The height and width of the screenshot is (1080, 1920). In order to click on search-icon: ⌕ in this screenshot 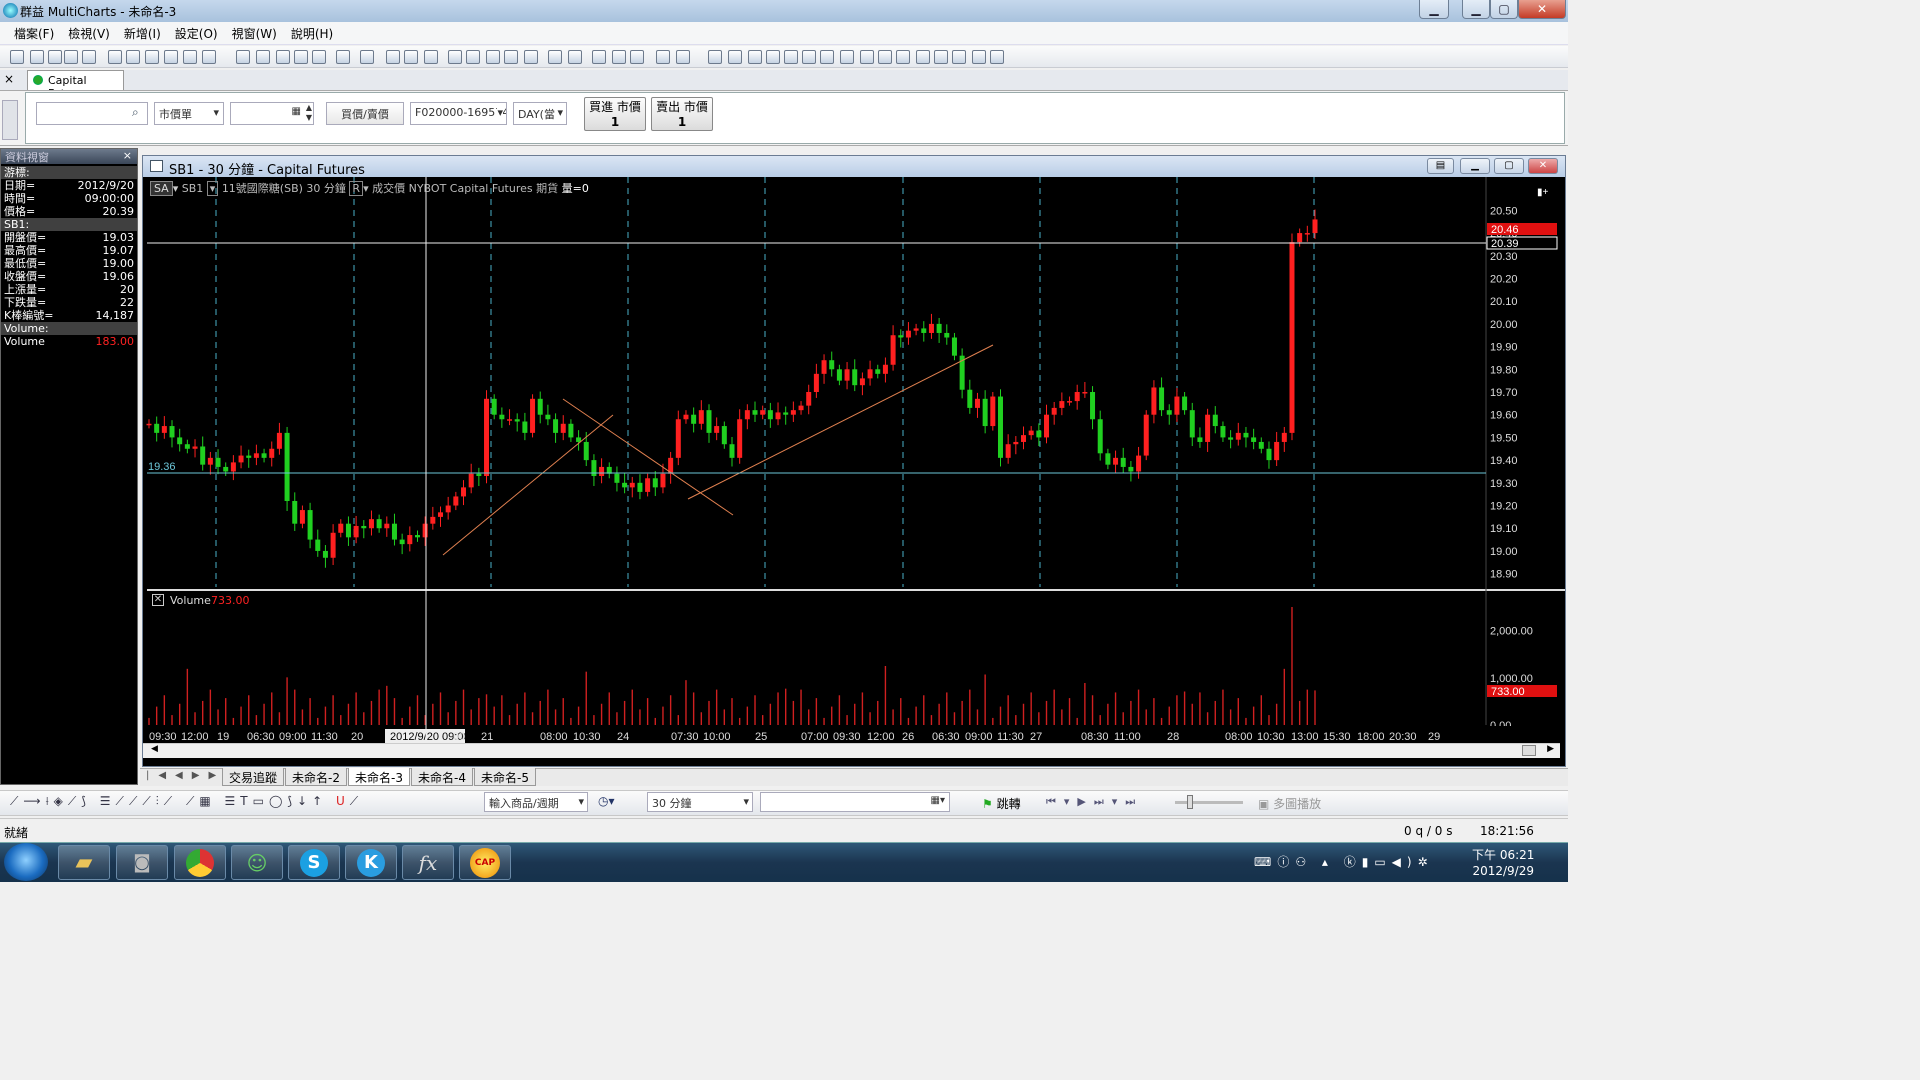, I will do `click(135, 112)`.